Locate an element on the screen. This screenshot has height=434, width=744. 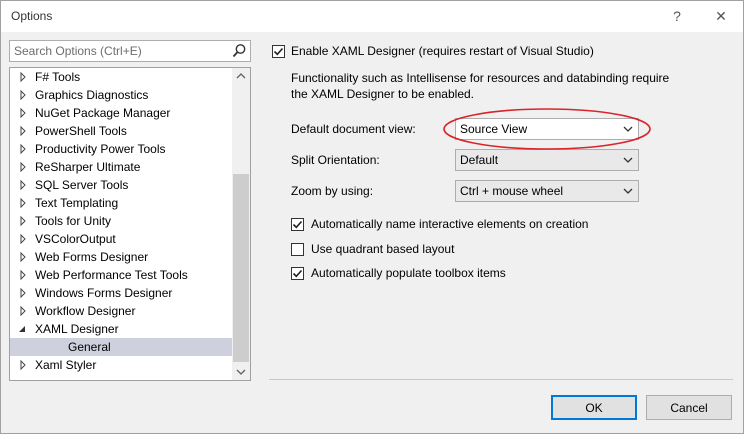
auto-toolbox-checkbox is located at coordinates (297, 273).